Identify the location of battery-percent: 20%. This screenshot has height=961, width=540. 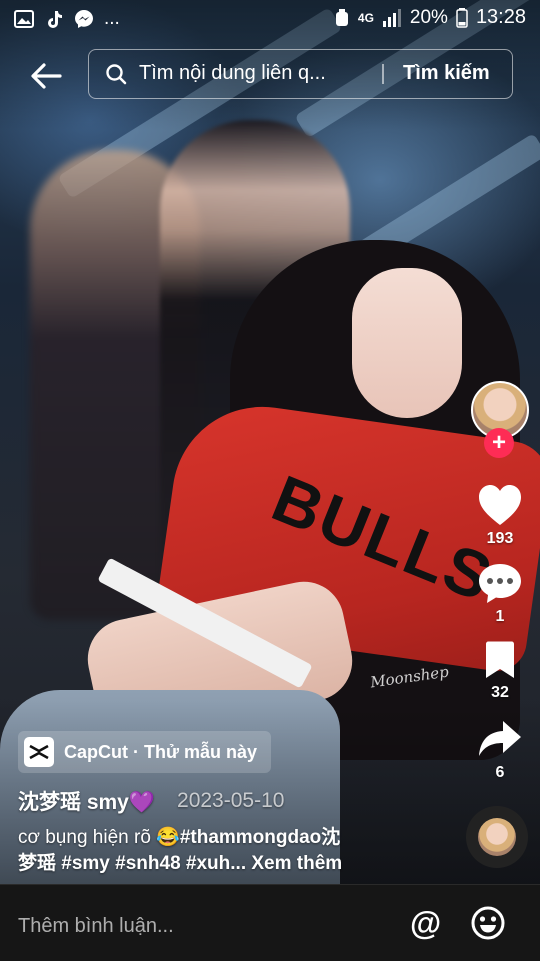
(428, 17).